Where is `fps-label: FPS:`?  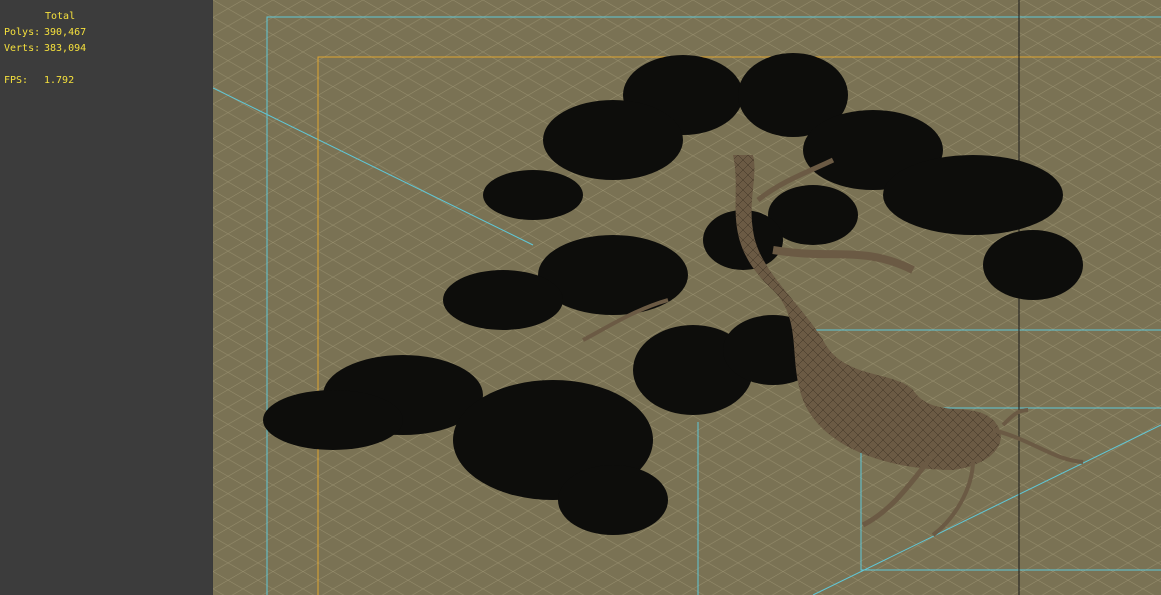 fps-label: FPS: is located at coordinates (16, 80).